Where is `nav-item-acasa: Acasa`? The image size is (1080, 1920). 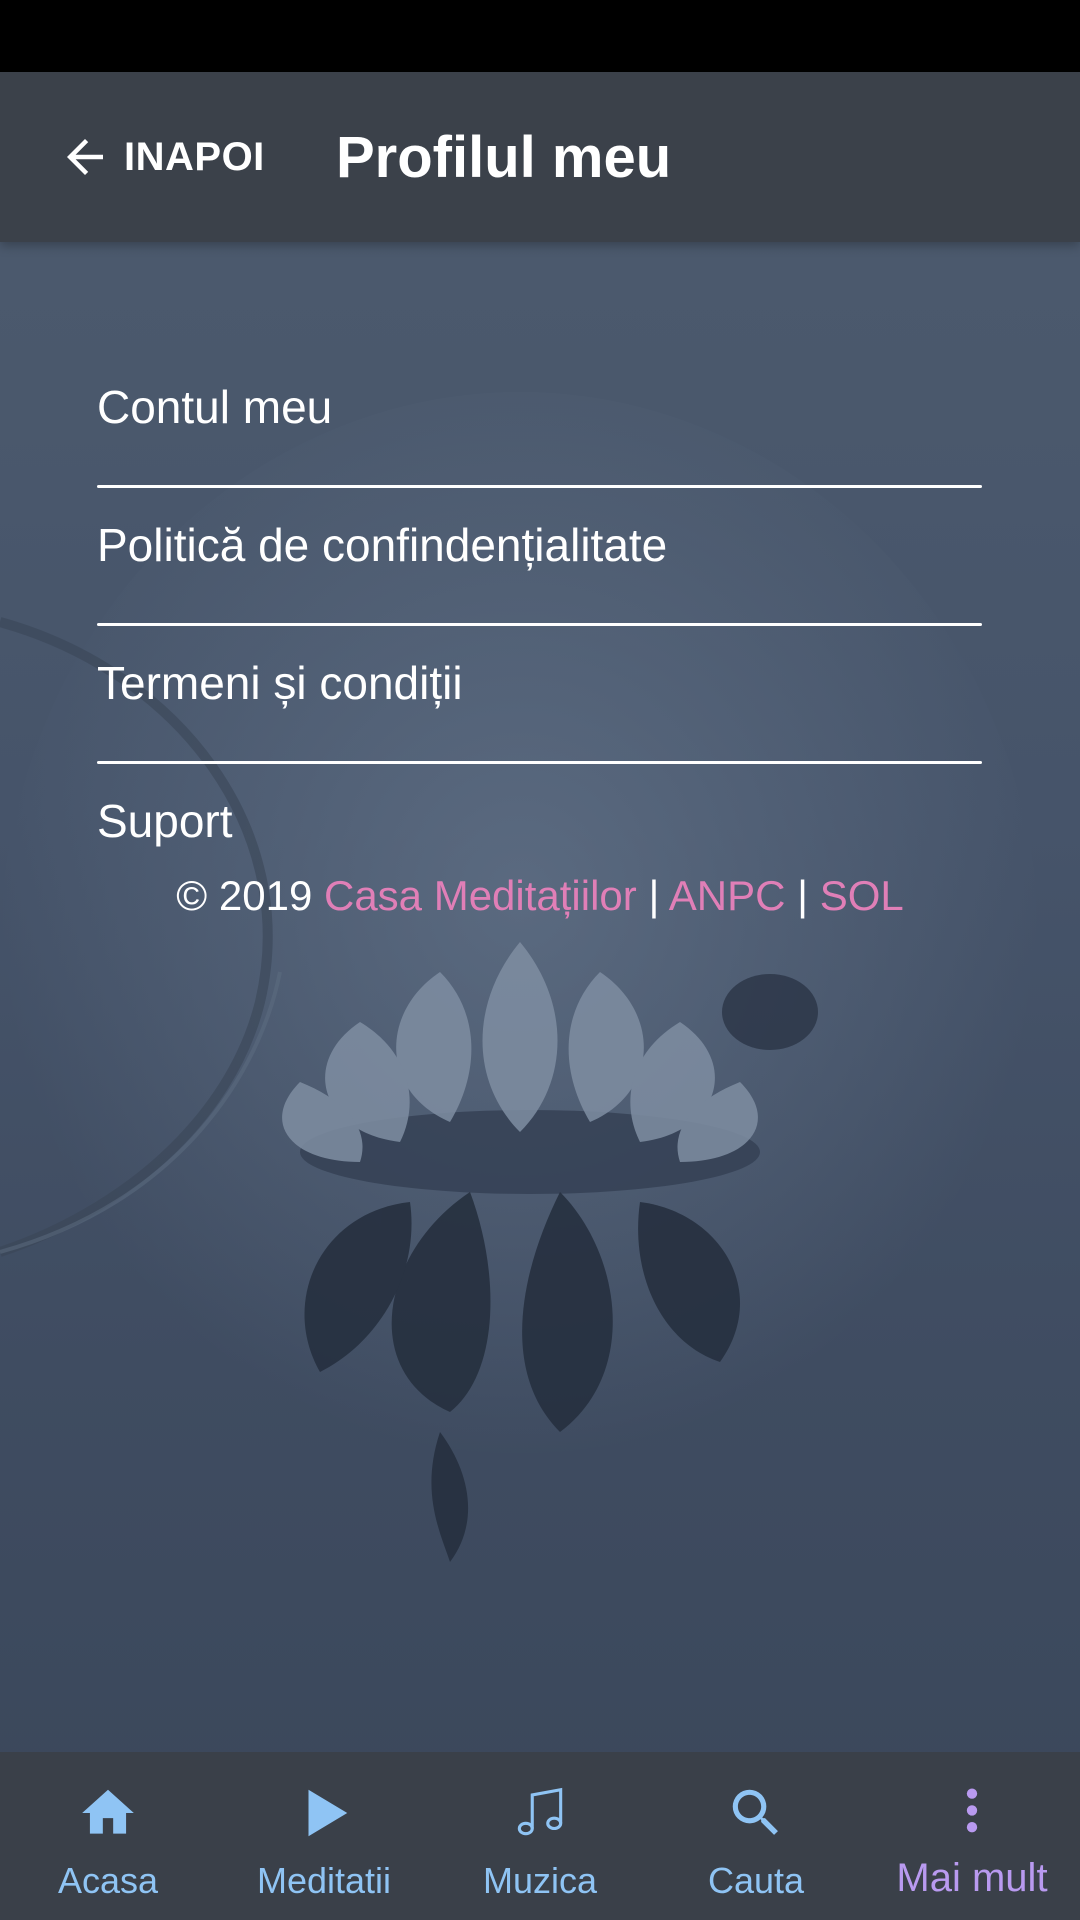 nav-item-acasa: Acasa is located at coordinates (108, 1836).